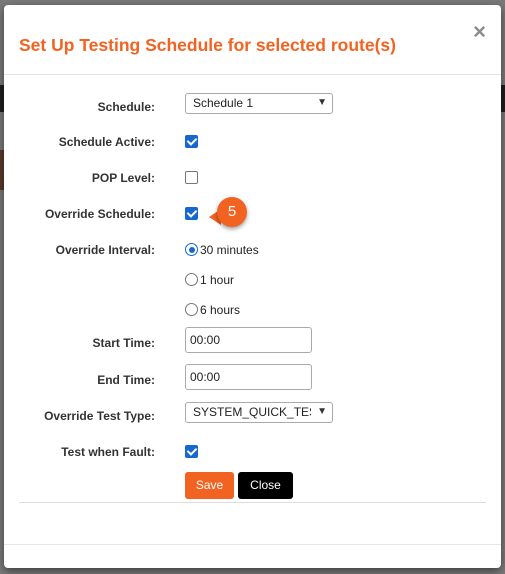  What do you see at coordinates (191, 141) in the screenshot?
I see `schedule-active-checkbox` at bounding box center [191, 141].